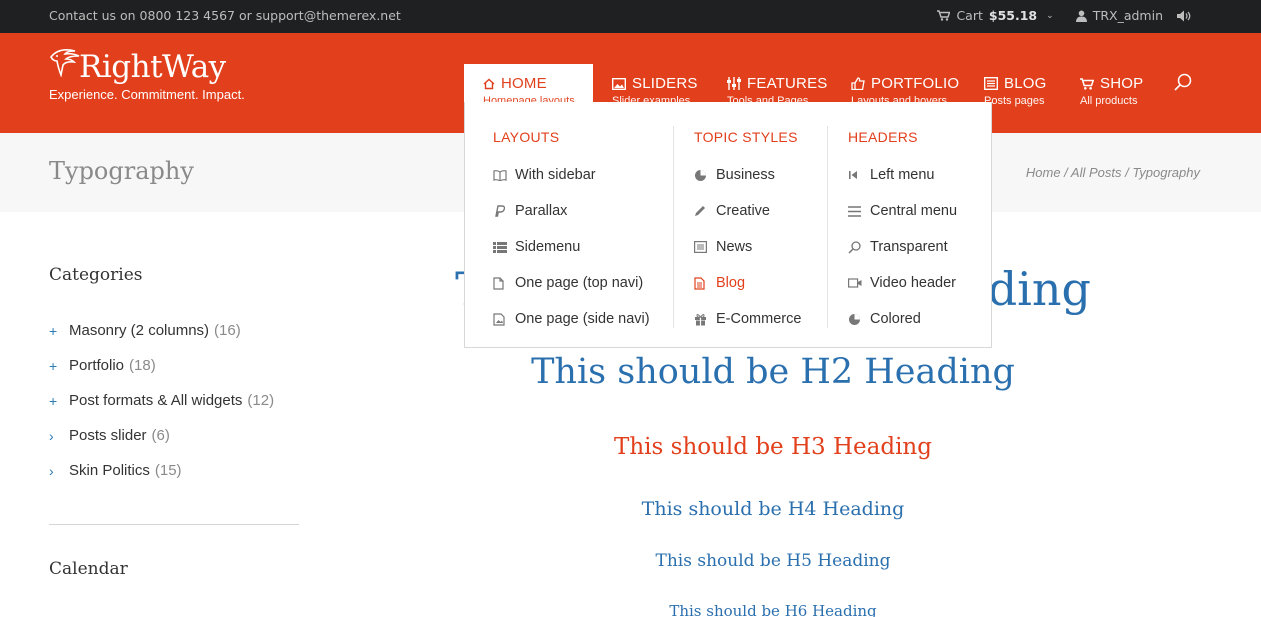 This screenshot has height=617, width=1261. What do you see at coordinates (1015, 86) in the screenshot?
I see `nav-blog: BLOG Posts pages` at bounding box center [1015, 86].